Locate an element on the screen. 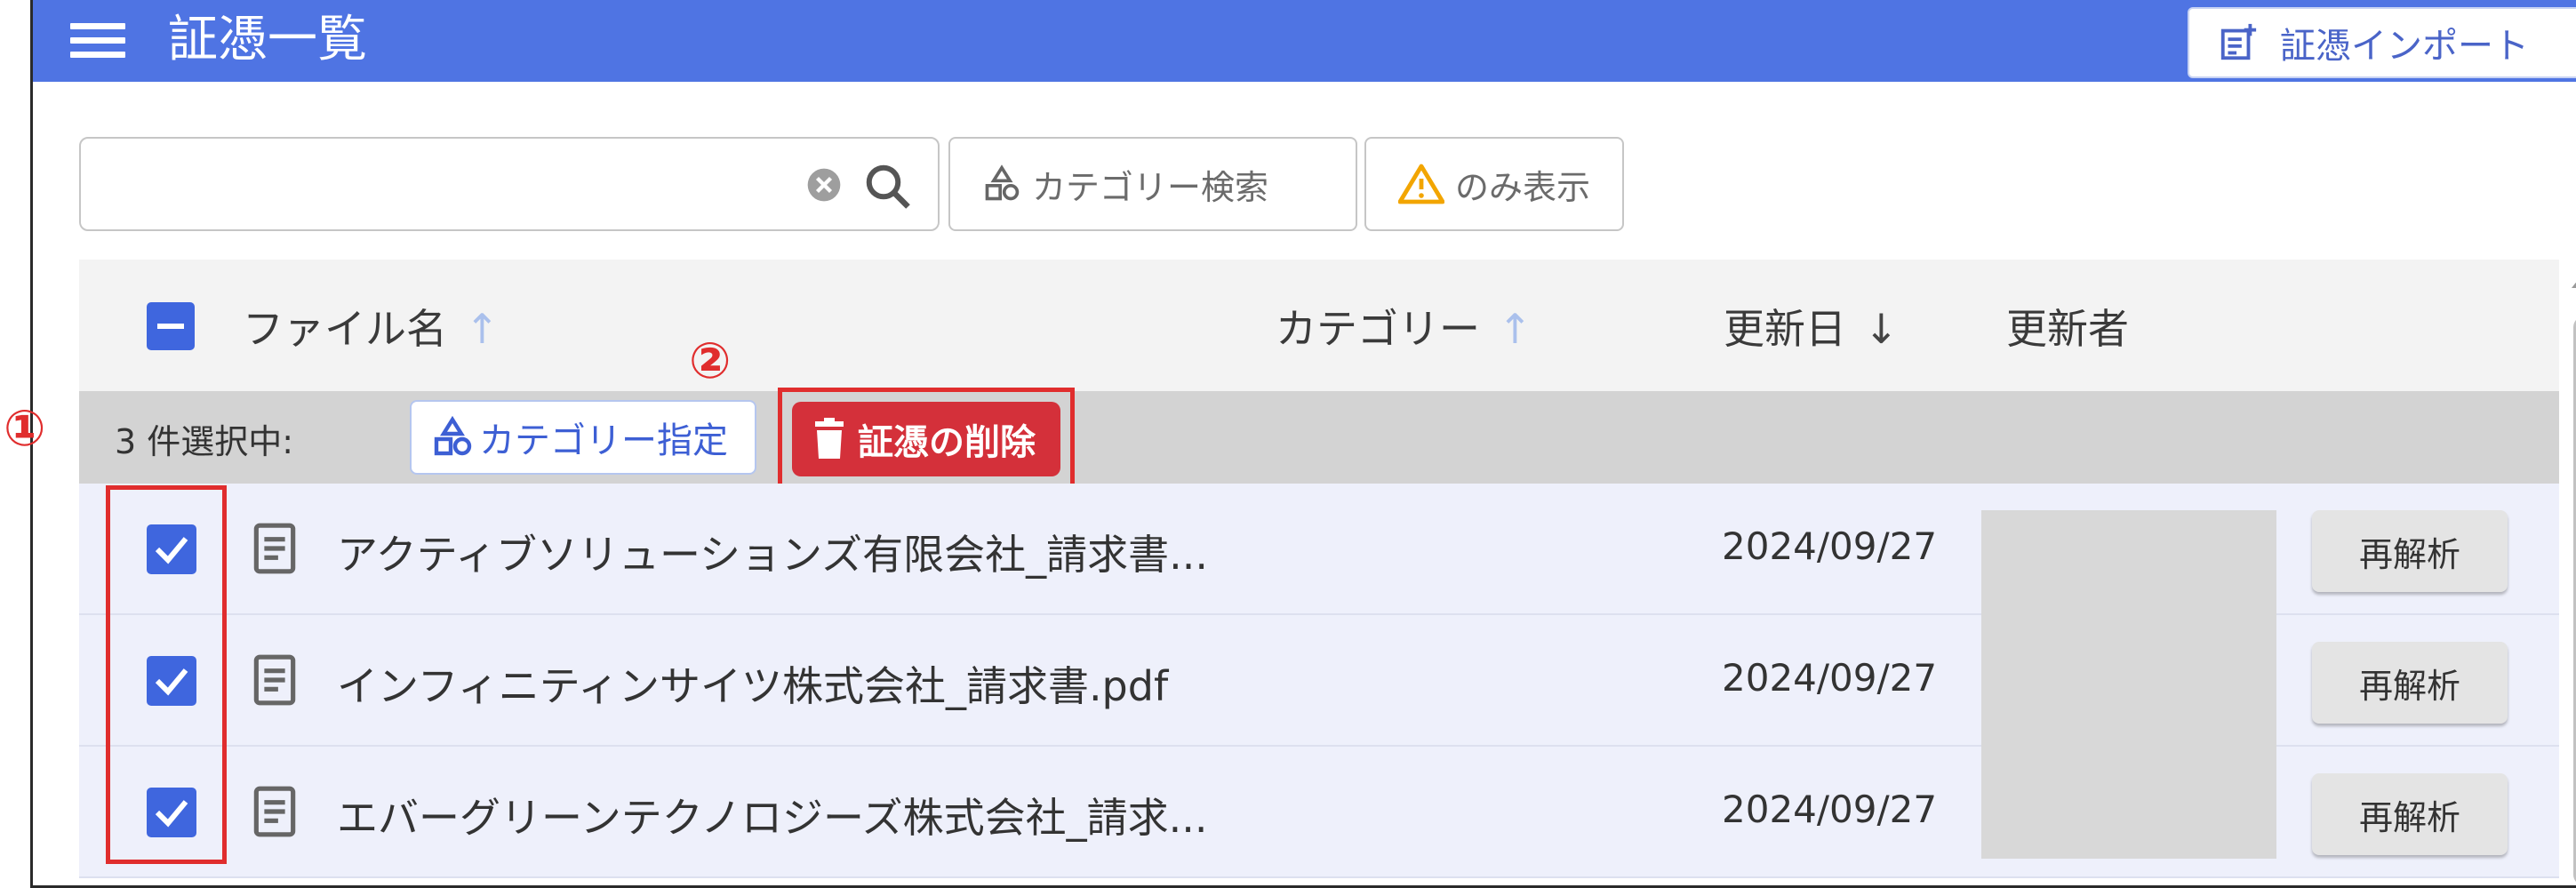 Image resolution: width=2576 pixels, height=888 pixels. warning-only-filter-button: のみ表示 is located at coordinates (1494, 184).